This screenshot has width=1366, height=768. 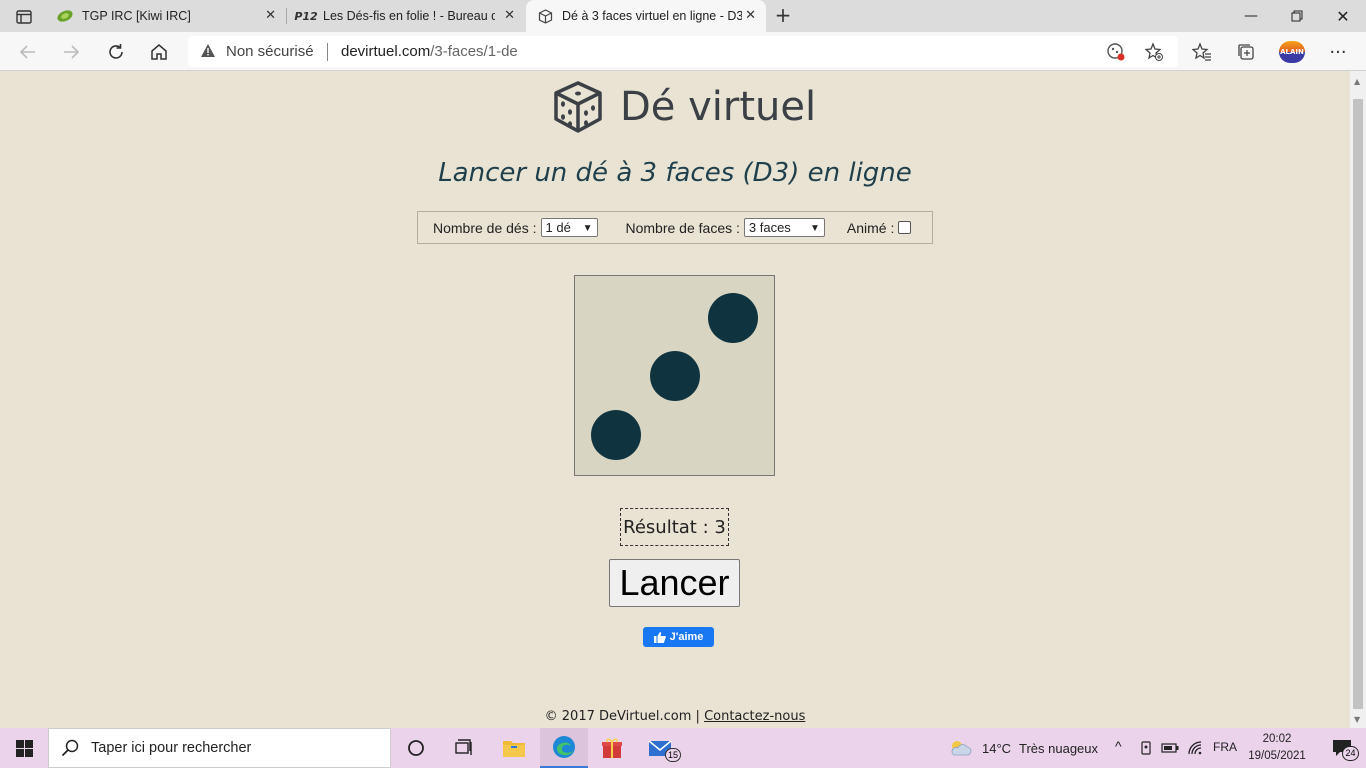 I want to click on dice-logo-icon, so click(x=578, y=107).